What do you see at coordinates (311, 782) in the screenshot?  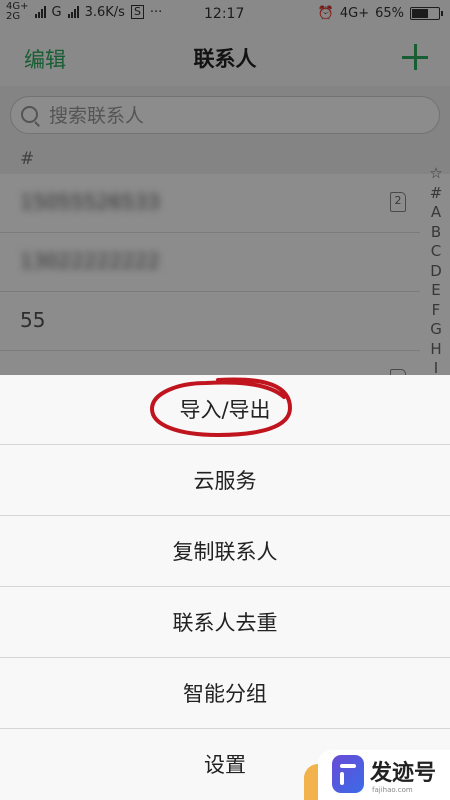 I see `watermark-accent` at bounding box center [311, 782].